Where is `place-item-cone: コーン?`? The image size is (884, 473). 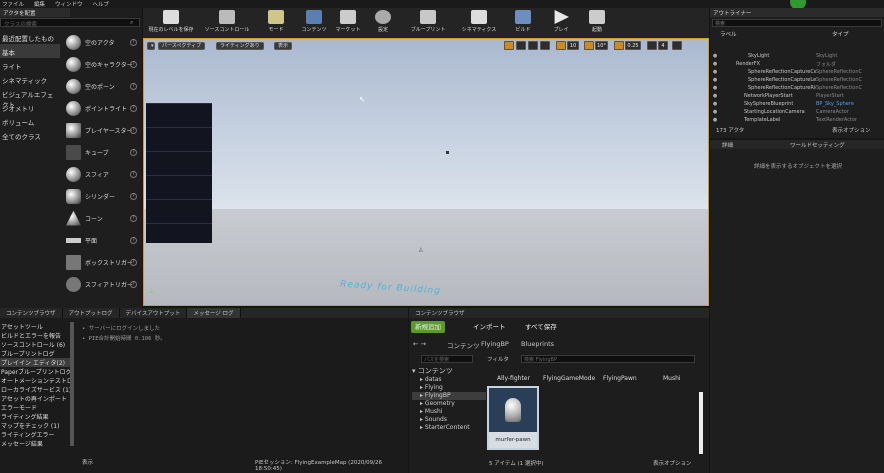
place-item-cone: コーン? is located at coordinates (101, 218).